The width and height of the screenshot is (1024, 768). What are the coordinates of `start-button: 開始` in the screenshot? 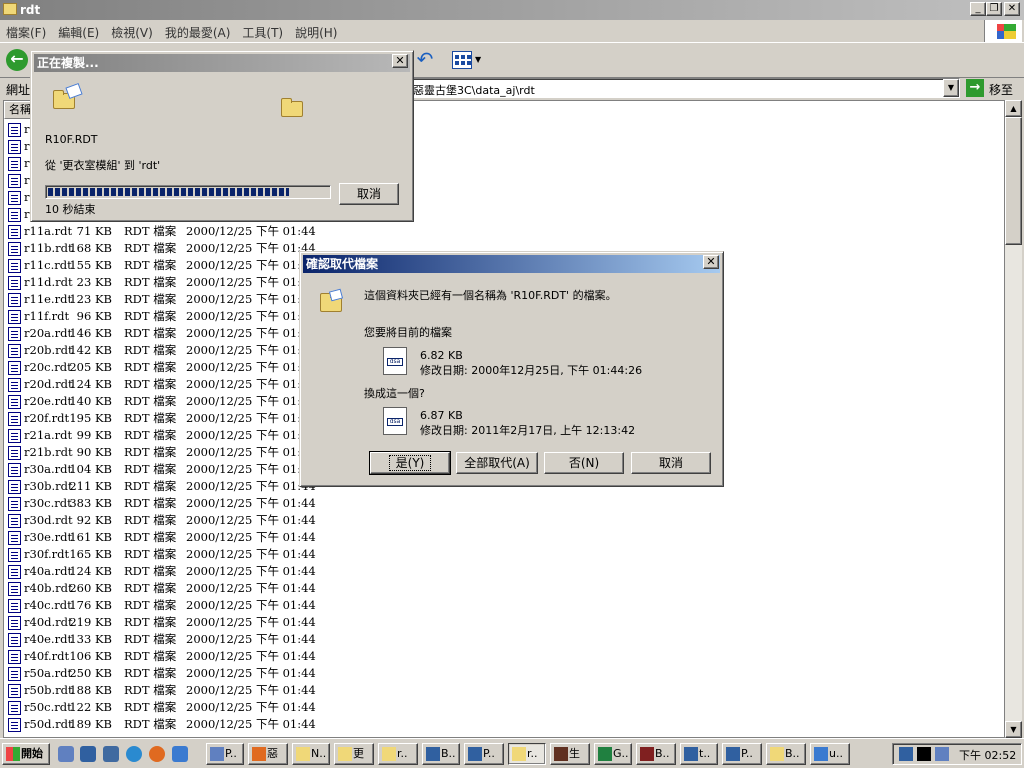 It's located at (26, 754).